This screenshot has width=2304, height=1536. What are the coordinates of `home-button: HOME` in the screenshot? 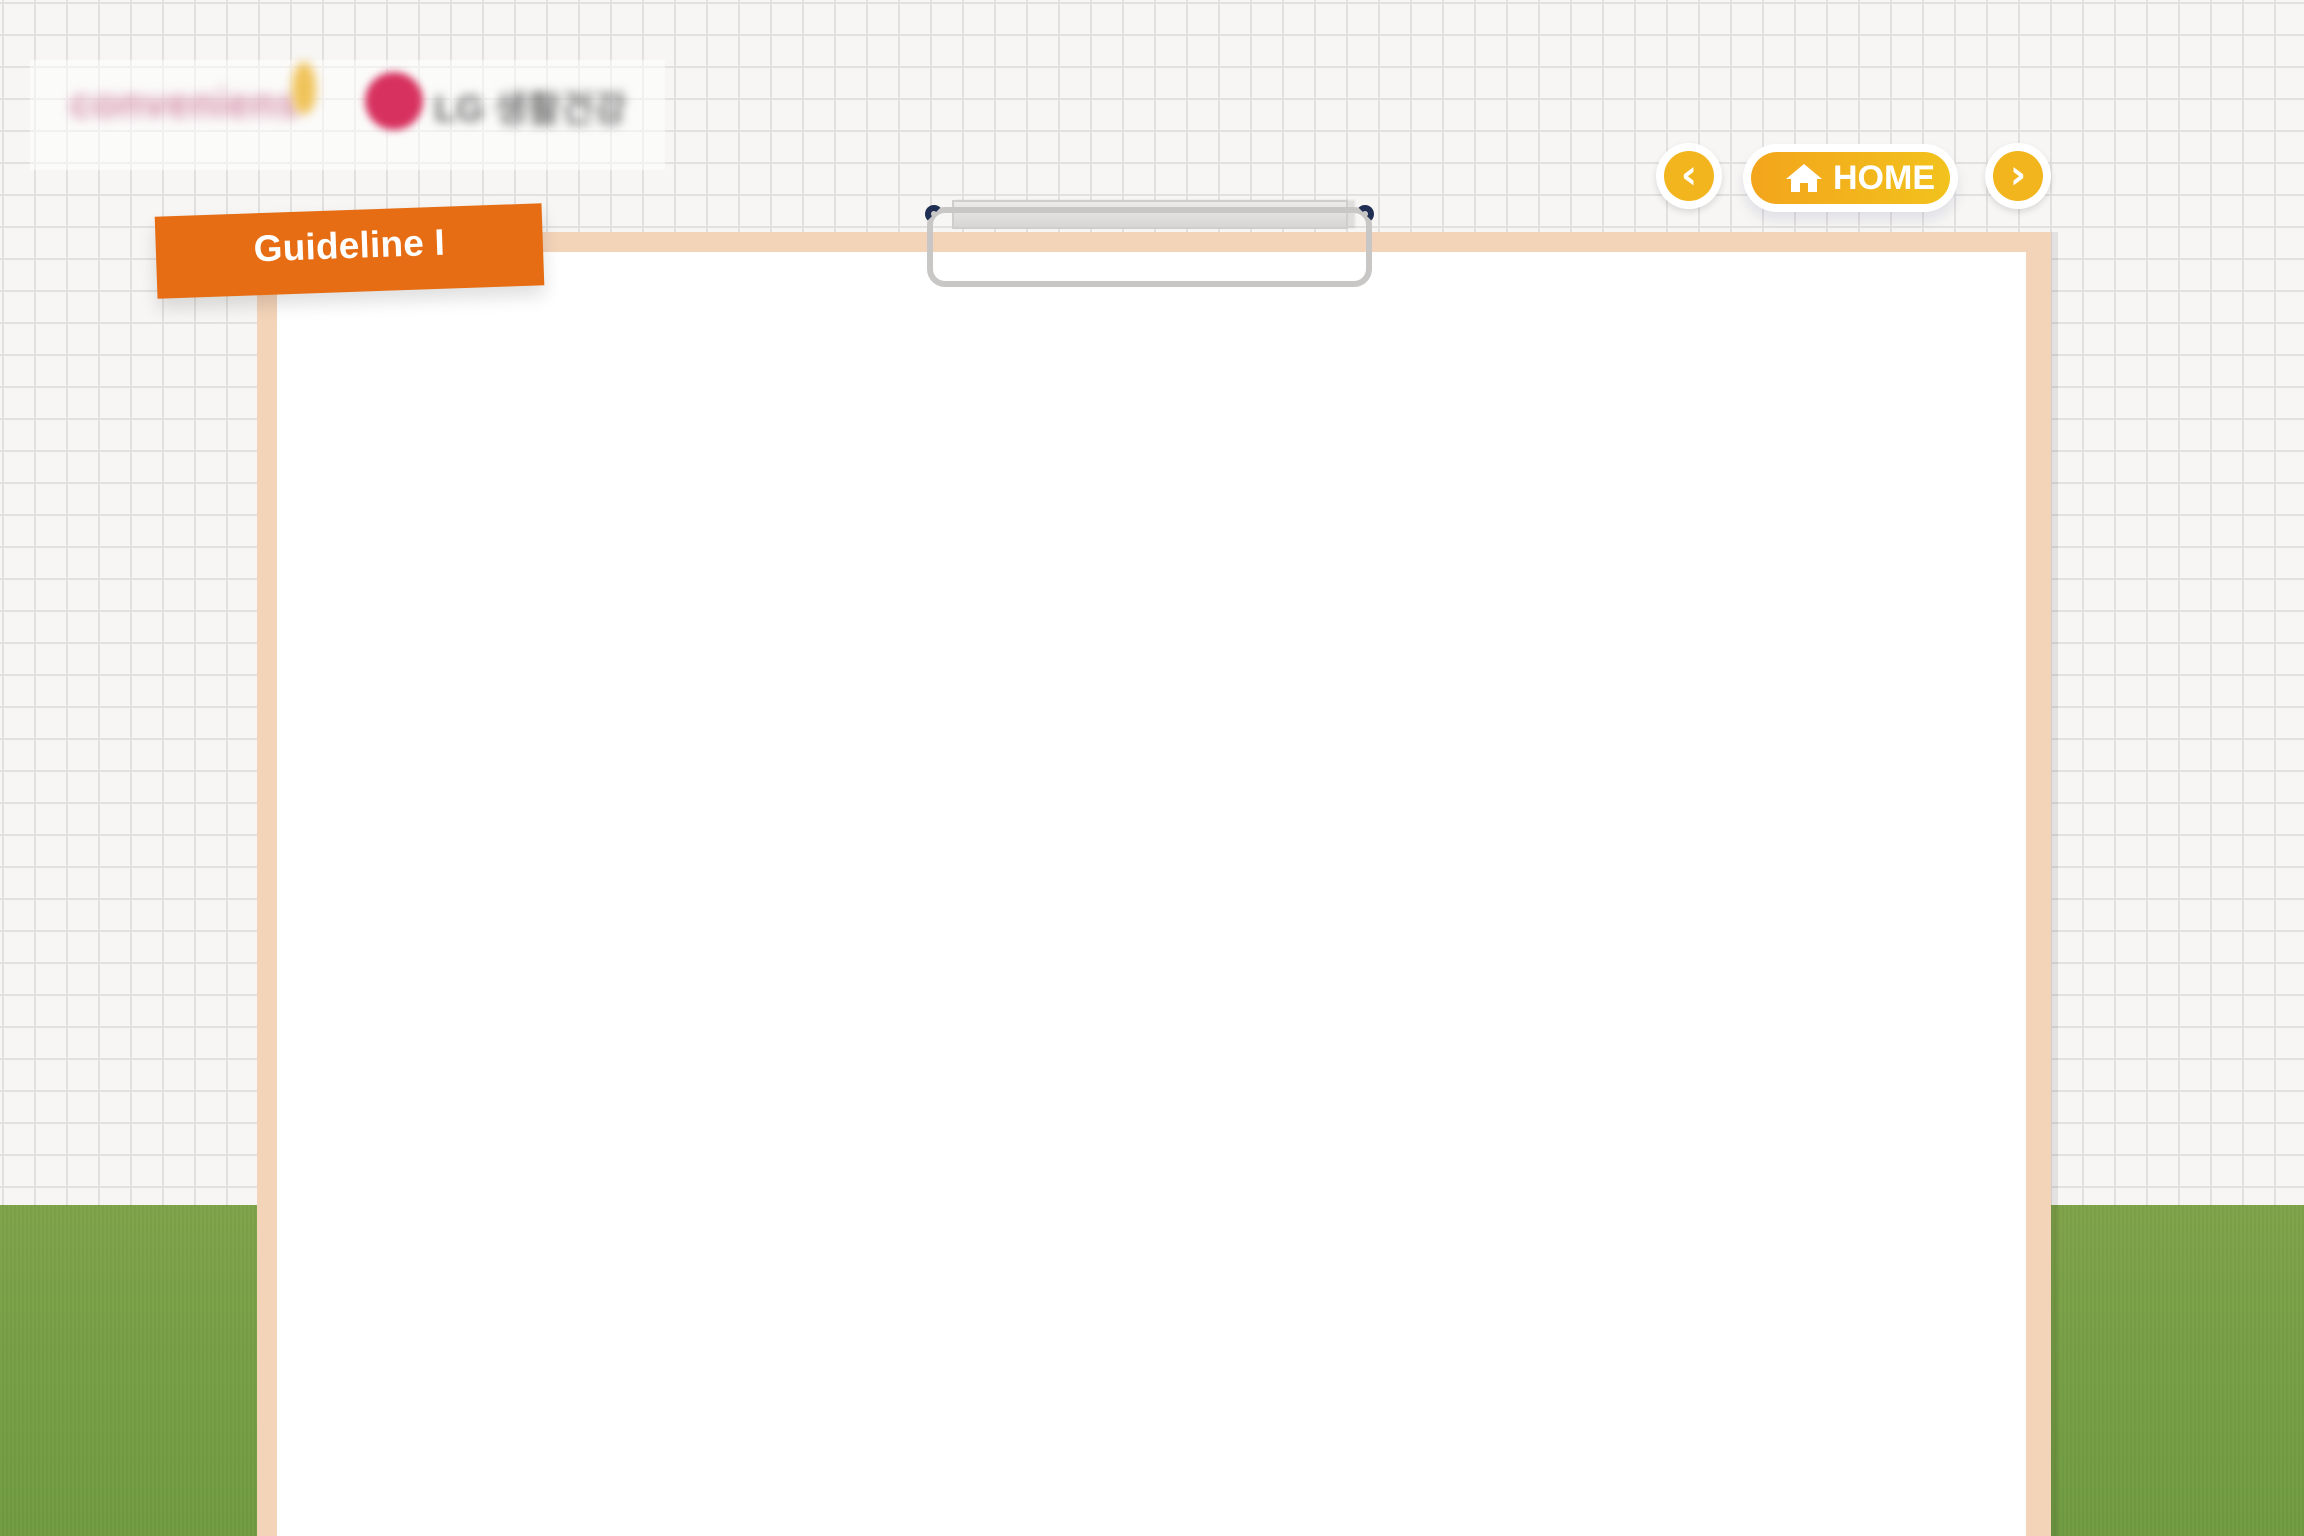 It's located at (1850, 178).